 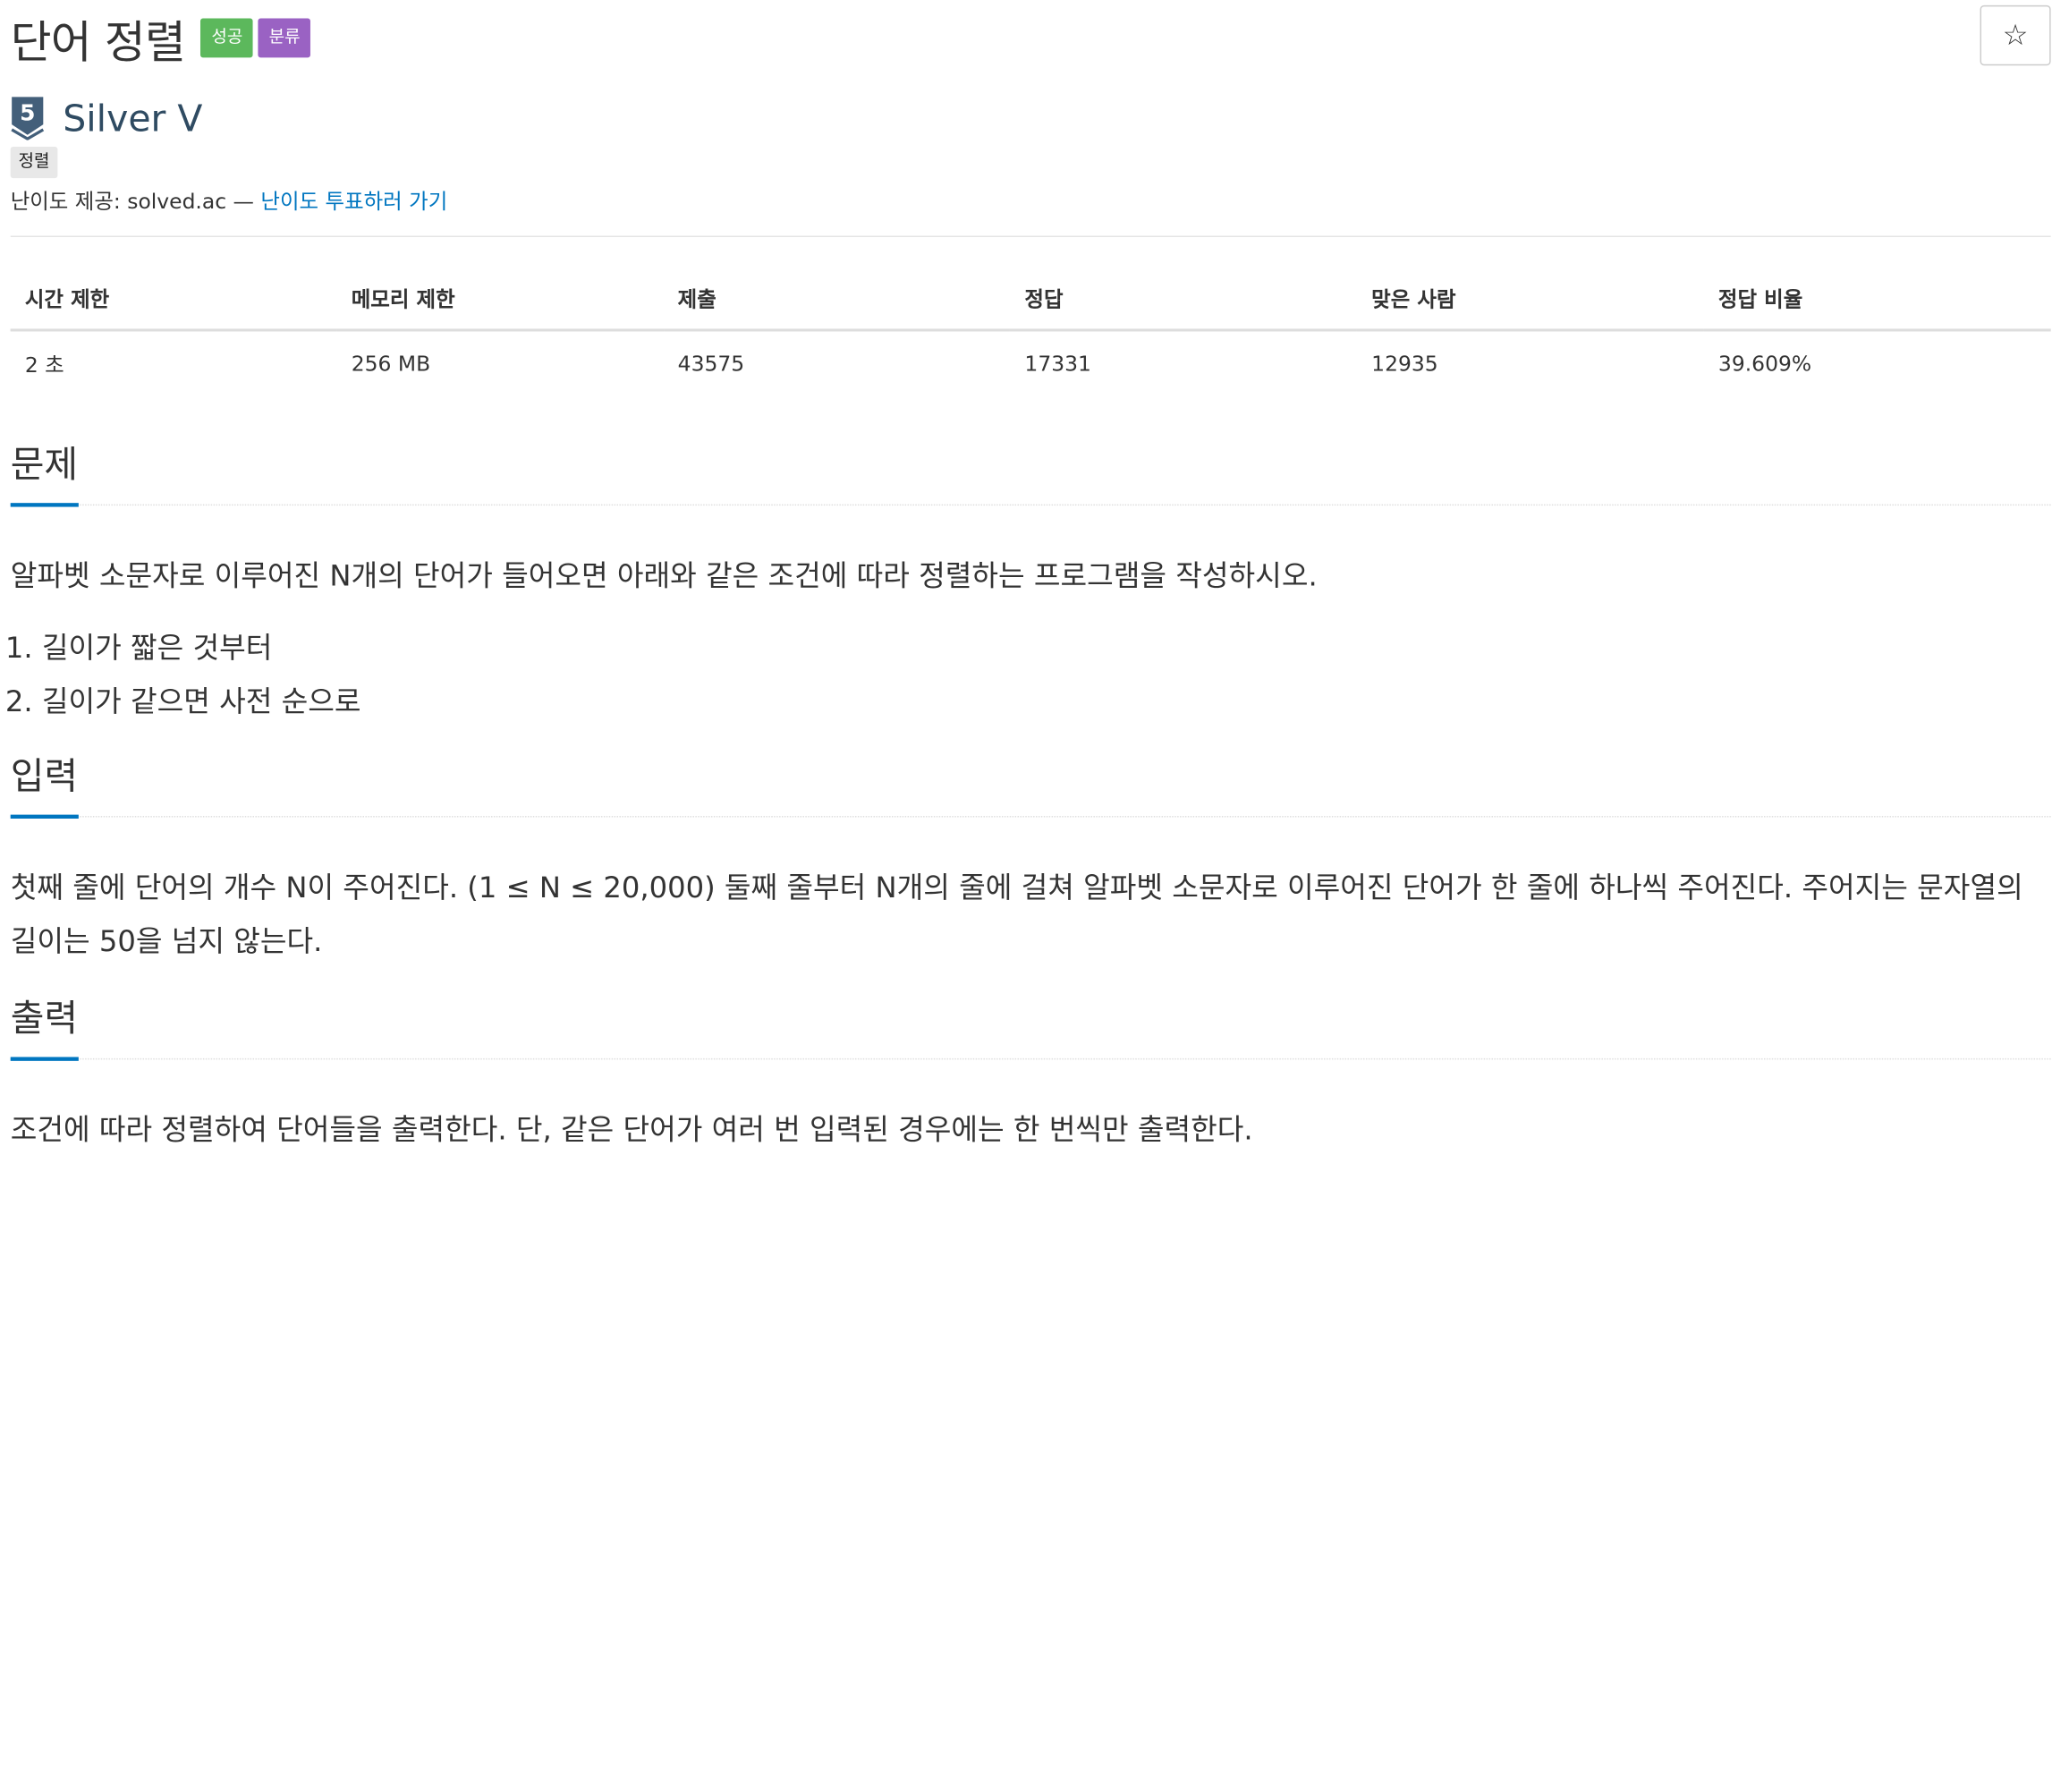 I want to click on header-time-limit: 시간 제한, so click(x=173, y=299).